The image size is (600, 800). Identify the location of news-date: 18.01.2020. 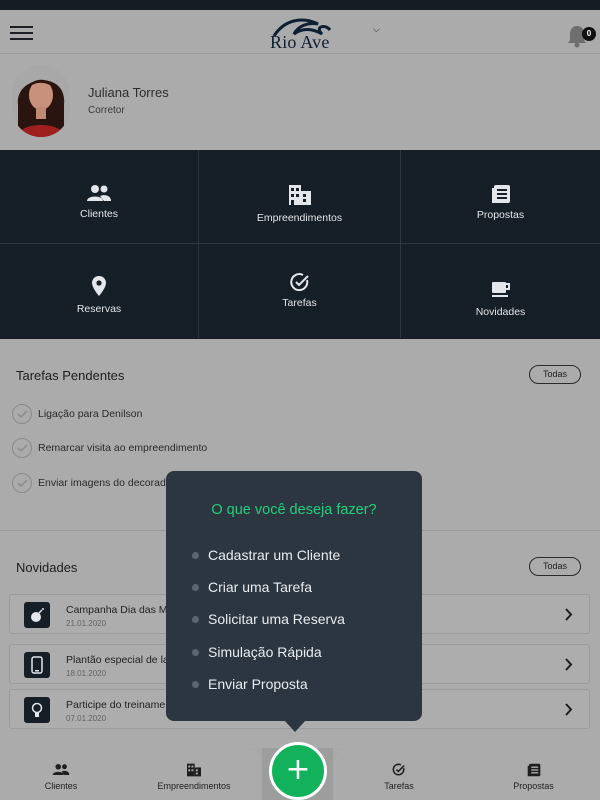
(86, 673).